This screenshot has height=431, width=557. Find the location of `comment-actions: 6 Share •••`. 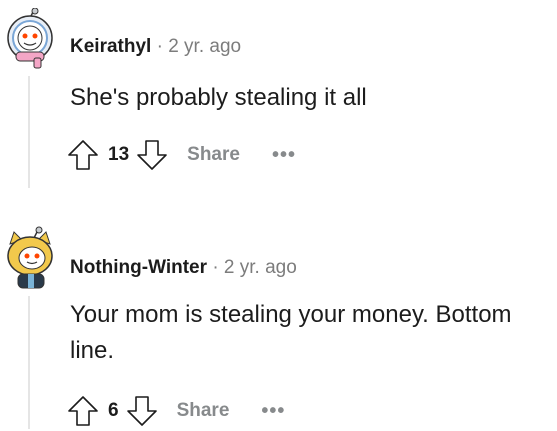

comment-actions: 6 Share ••• is located at coordinates (174, 411).